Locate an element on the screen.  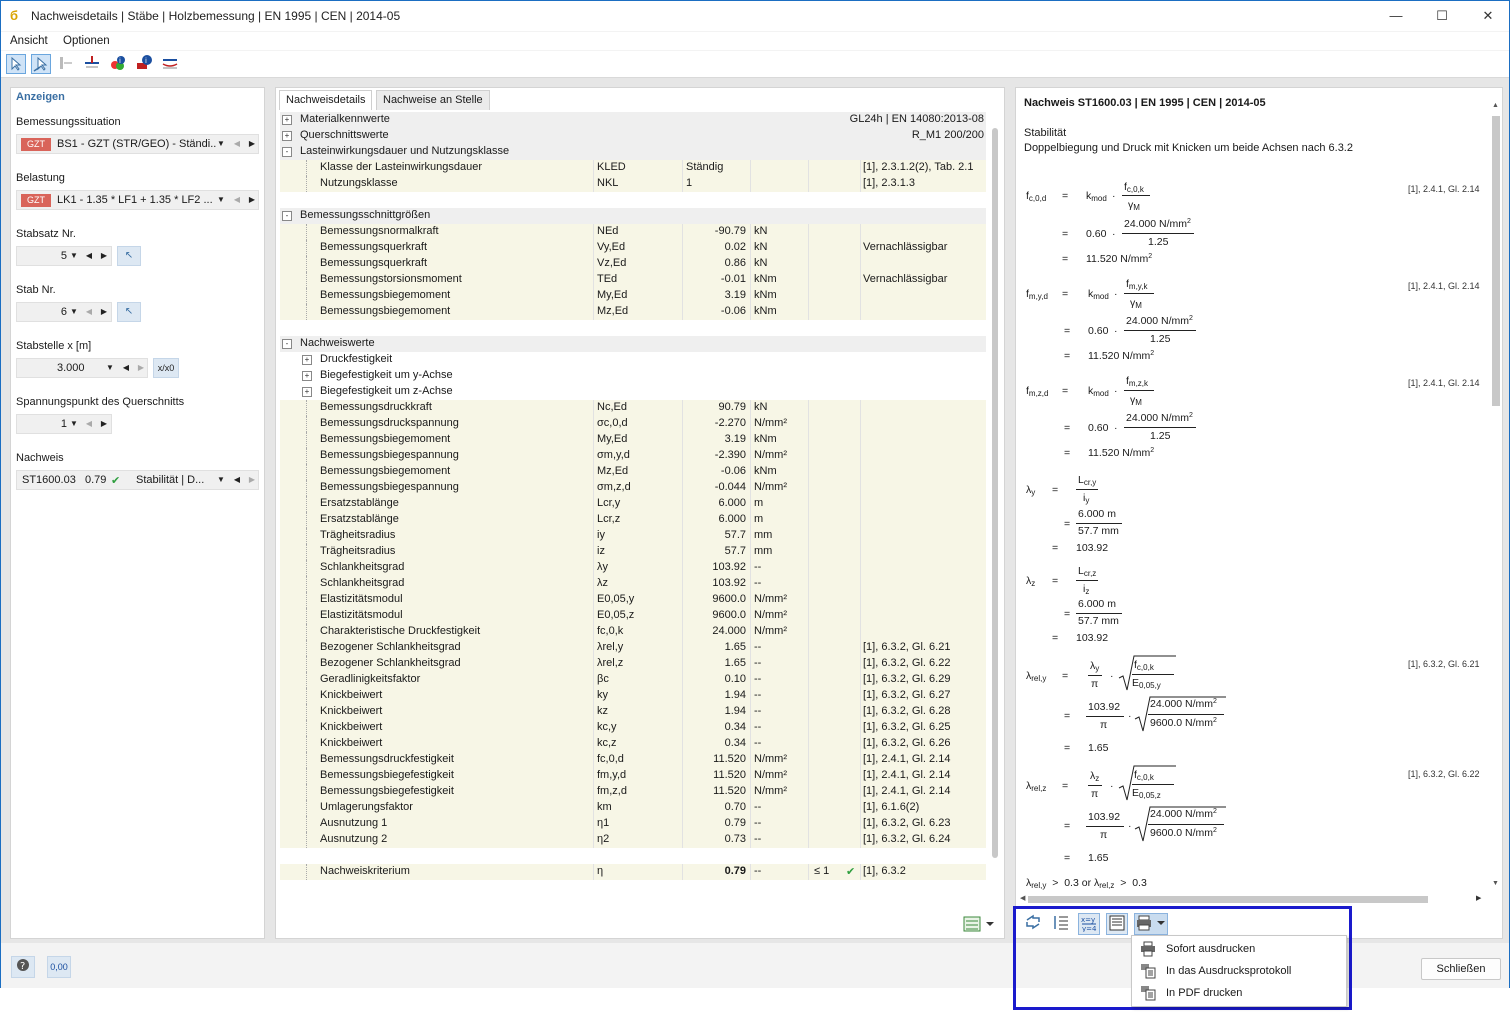
row-value: 11.520 is located at coordinates (729, 759).